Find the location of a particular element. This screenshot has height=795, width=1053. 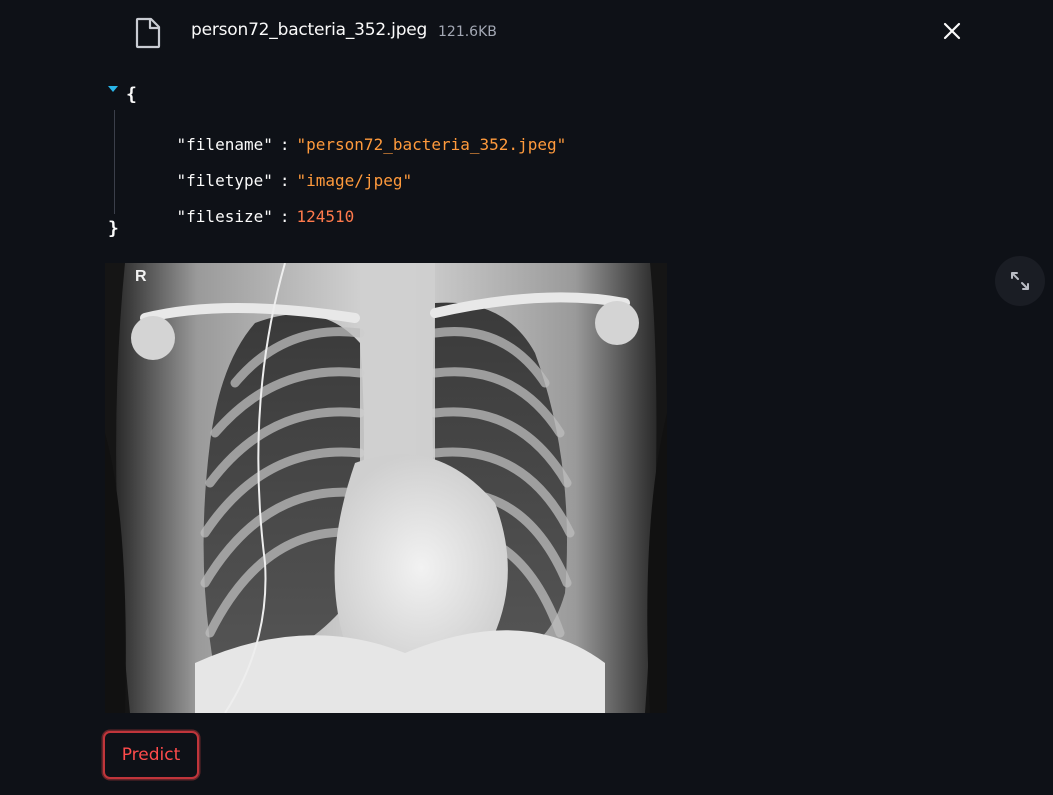

json-entry-filesize: "filesize":124510 is located at coordinates (246, 216).